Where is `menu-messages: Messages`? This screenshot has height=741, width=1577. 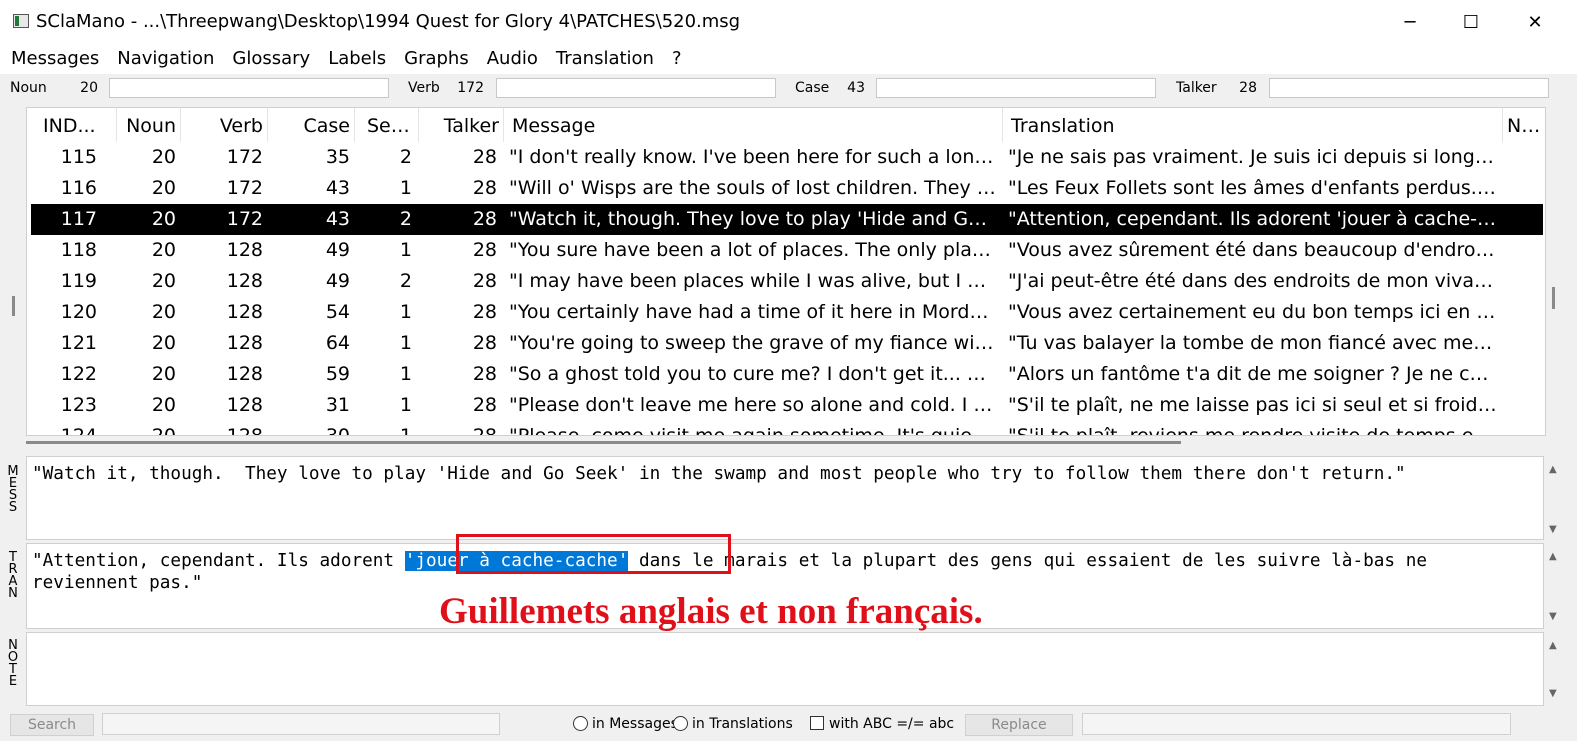 menu-messages: Messages is located at coordinates (54, 59).